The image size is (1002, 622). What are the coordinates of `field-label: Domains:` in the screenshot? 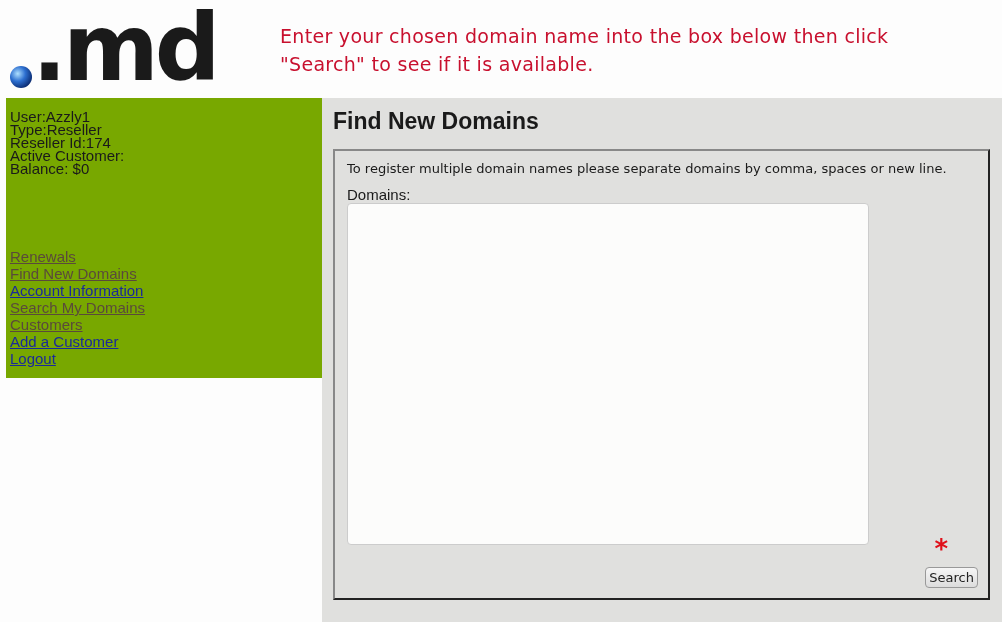 It's located at (379, 194).